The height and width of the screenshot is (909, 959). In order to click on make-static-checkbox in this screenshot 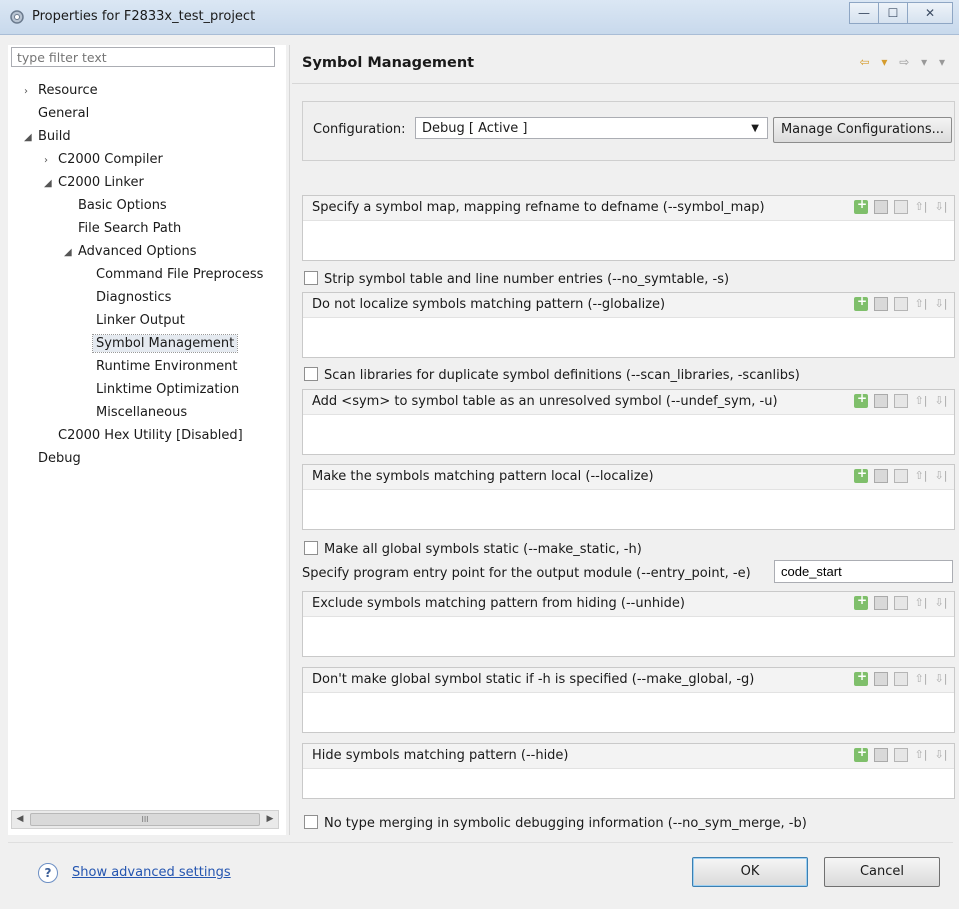, I will do `click(311, 548)`.